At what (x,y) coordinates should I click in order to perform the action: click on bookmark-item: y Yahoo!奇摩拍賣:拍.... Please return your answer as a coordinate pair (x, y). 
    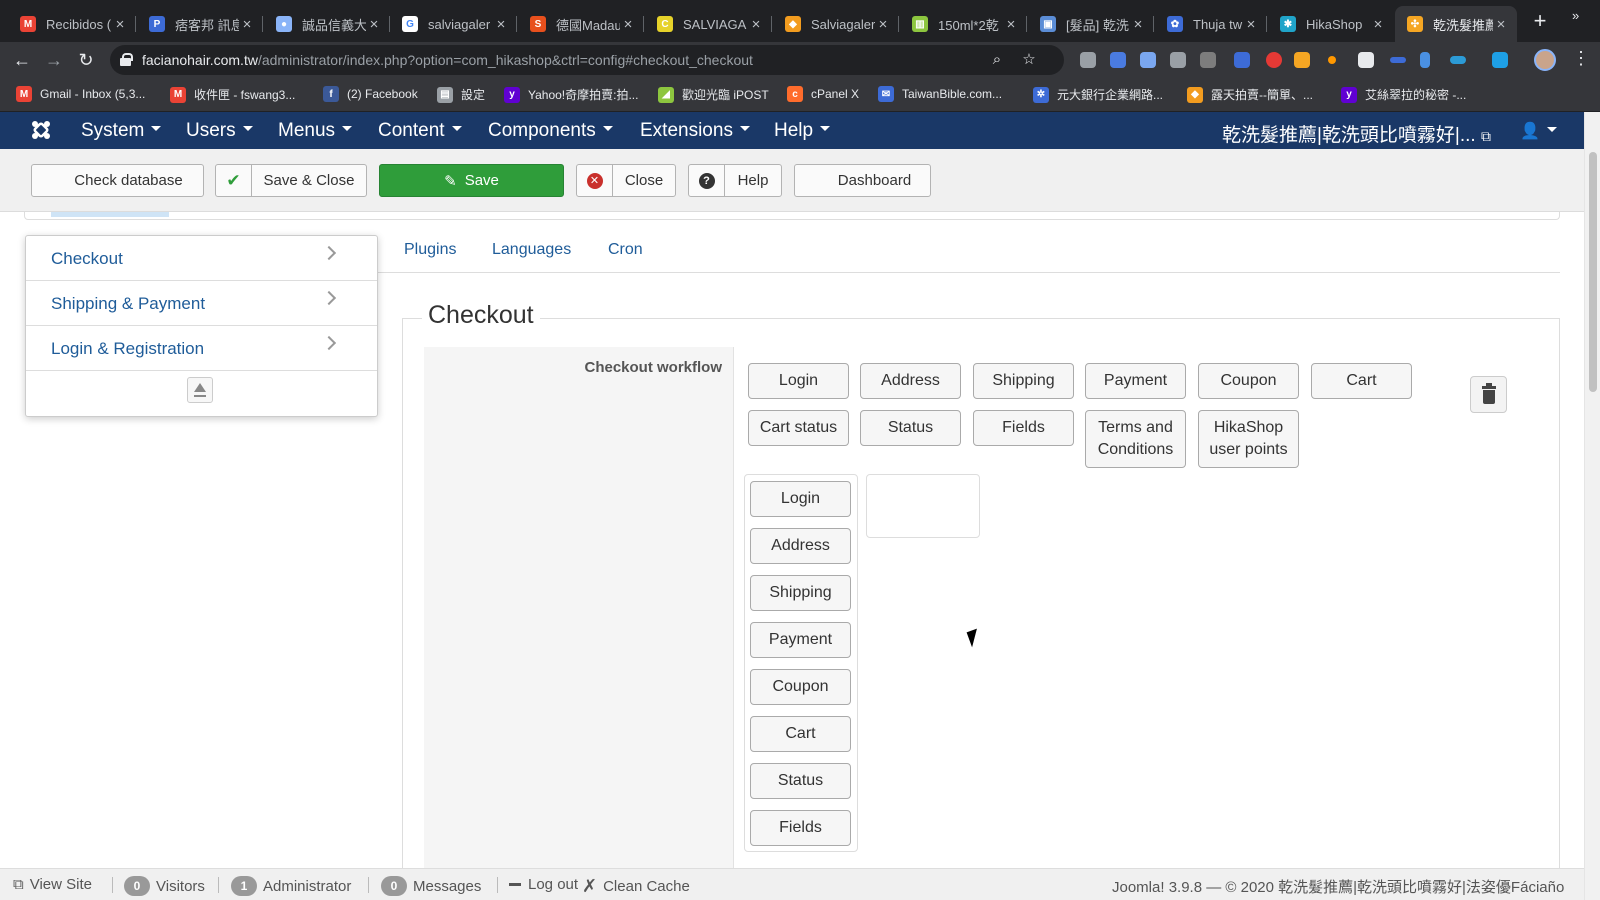
    Looking at the image, I should click on (571, 94).